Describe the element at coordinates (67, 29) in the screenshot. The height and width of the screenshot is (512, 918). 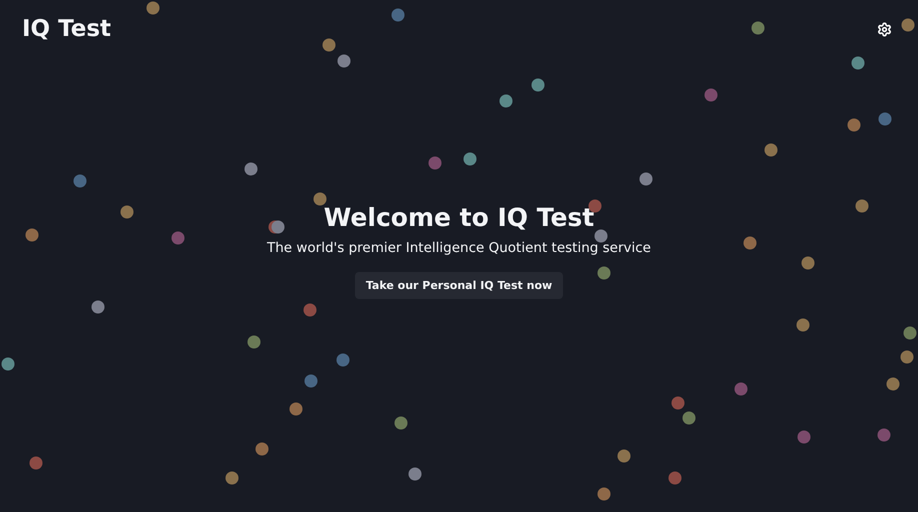
I see `logo: IQ Test` at that location.